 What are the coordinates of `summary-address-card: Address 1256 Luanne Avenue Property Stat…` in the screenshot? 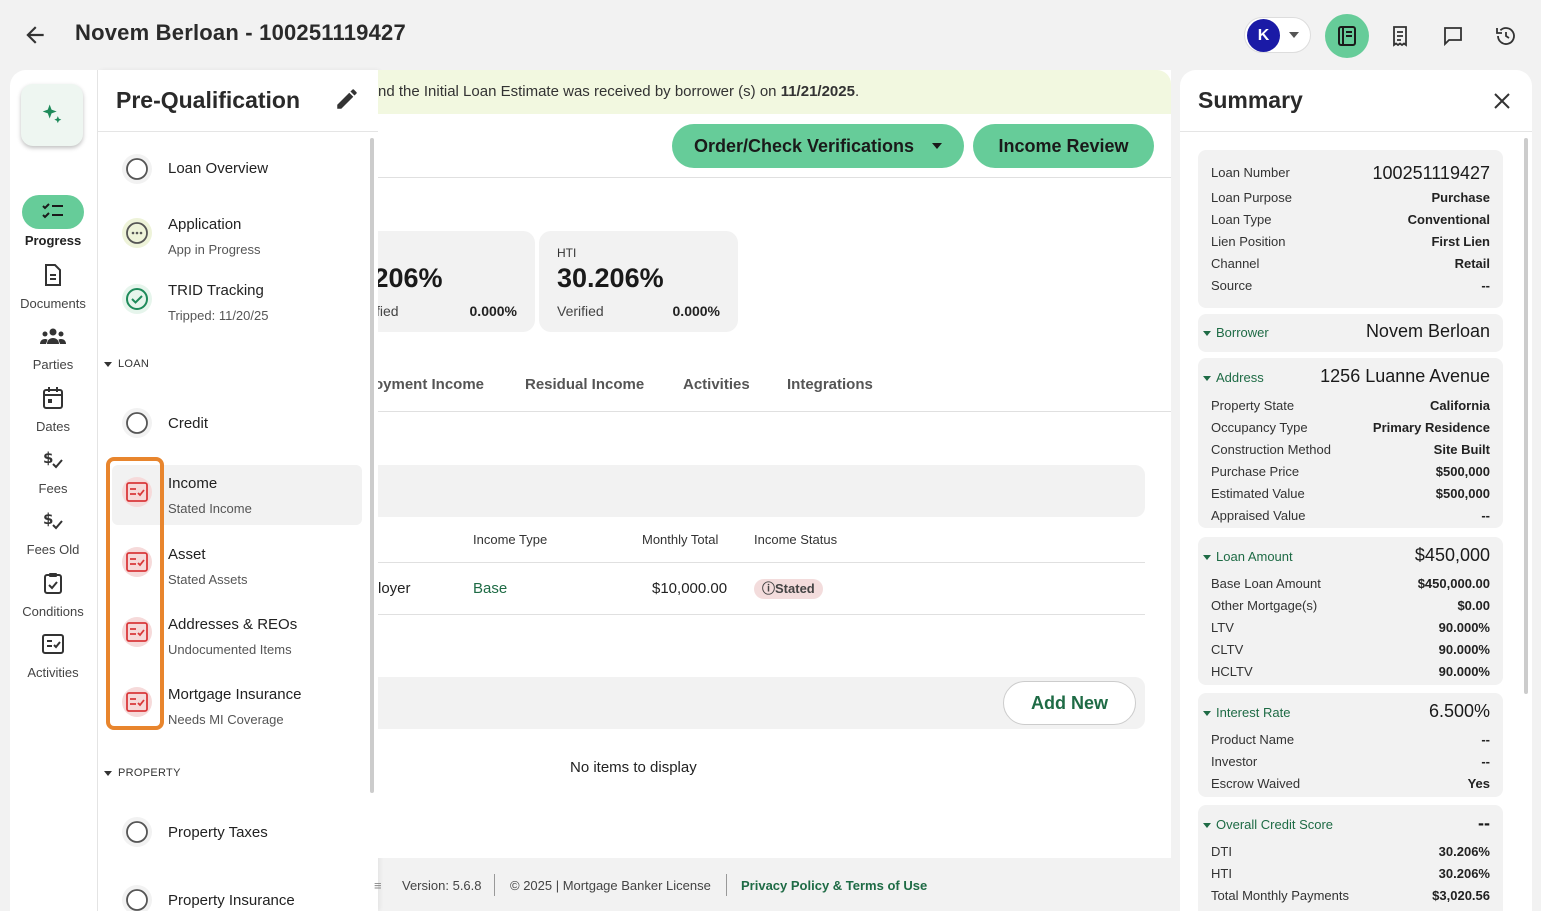 It's located at (1350, 443).